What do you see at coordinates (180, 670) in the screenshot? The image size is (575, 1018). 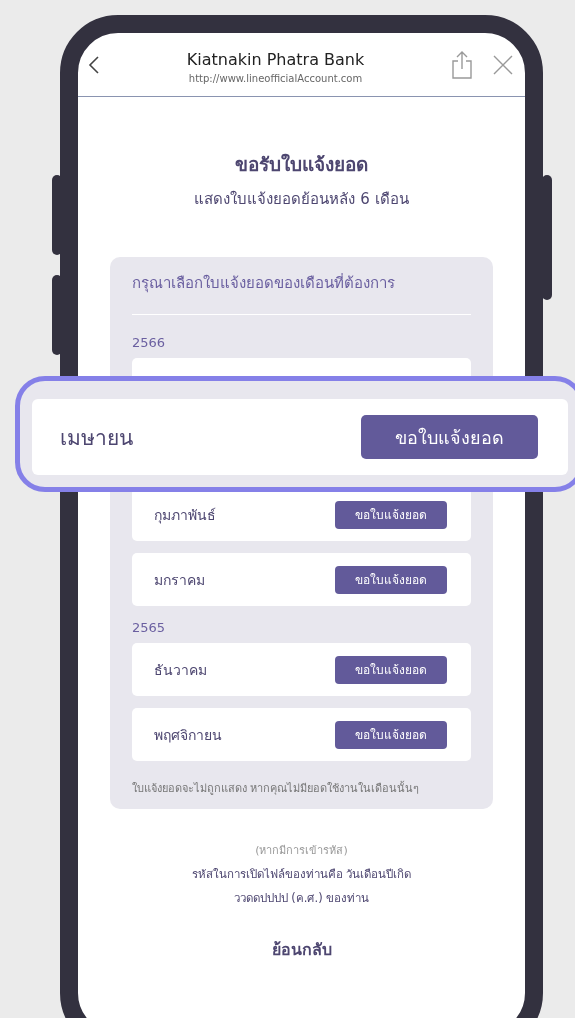 I see `month-label: ธันวาคม` at bounding box center [180, 670].